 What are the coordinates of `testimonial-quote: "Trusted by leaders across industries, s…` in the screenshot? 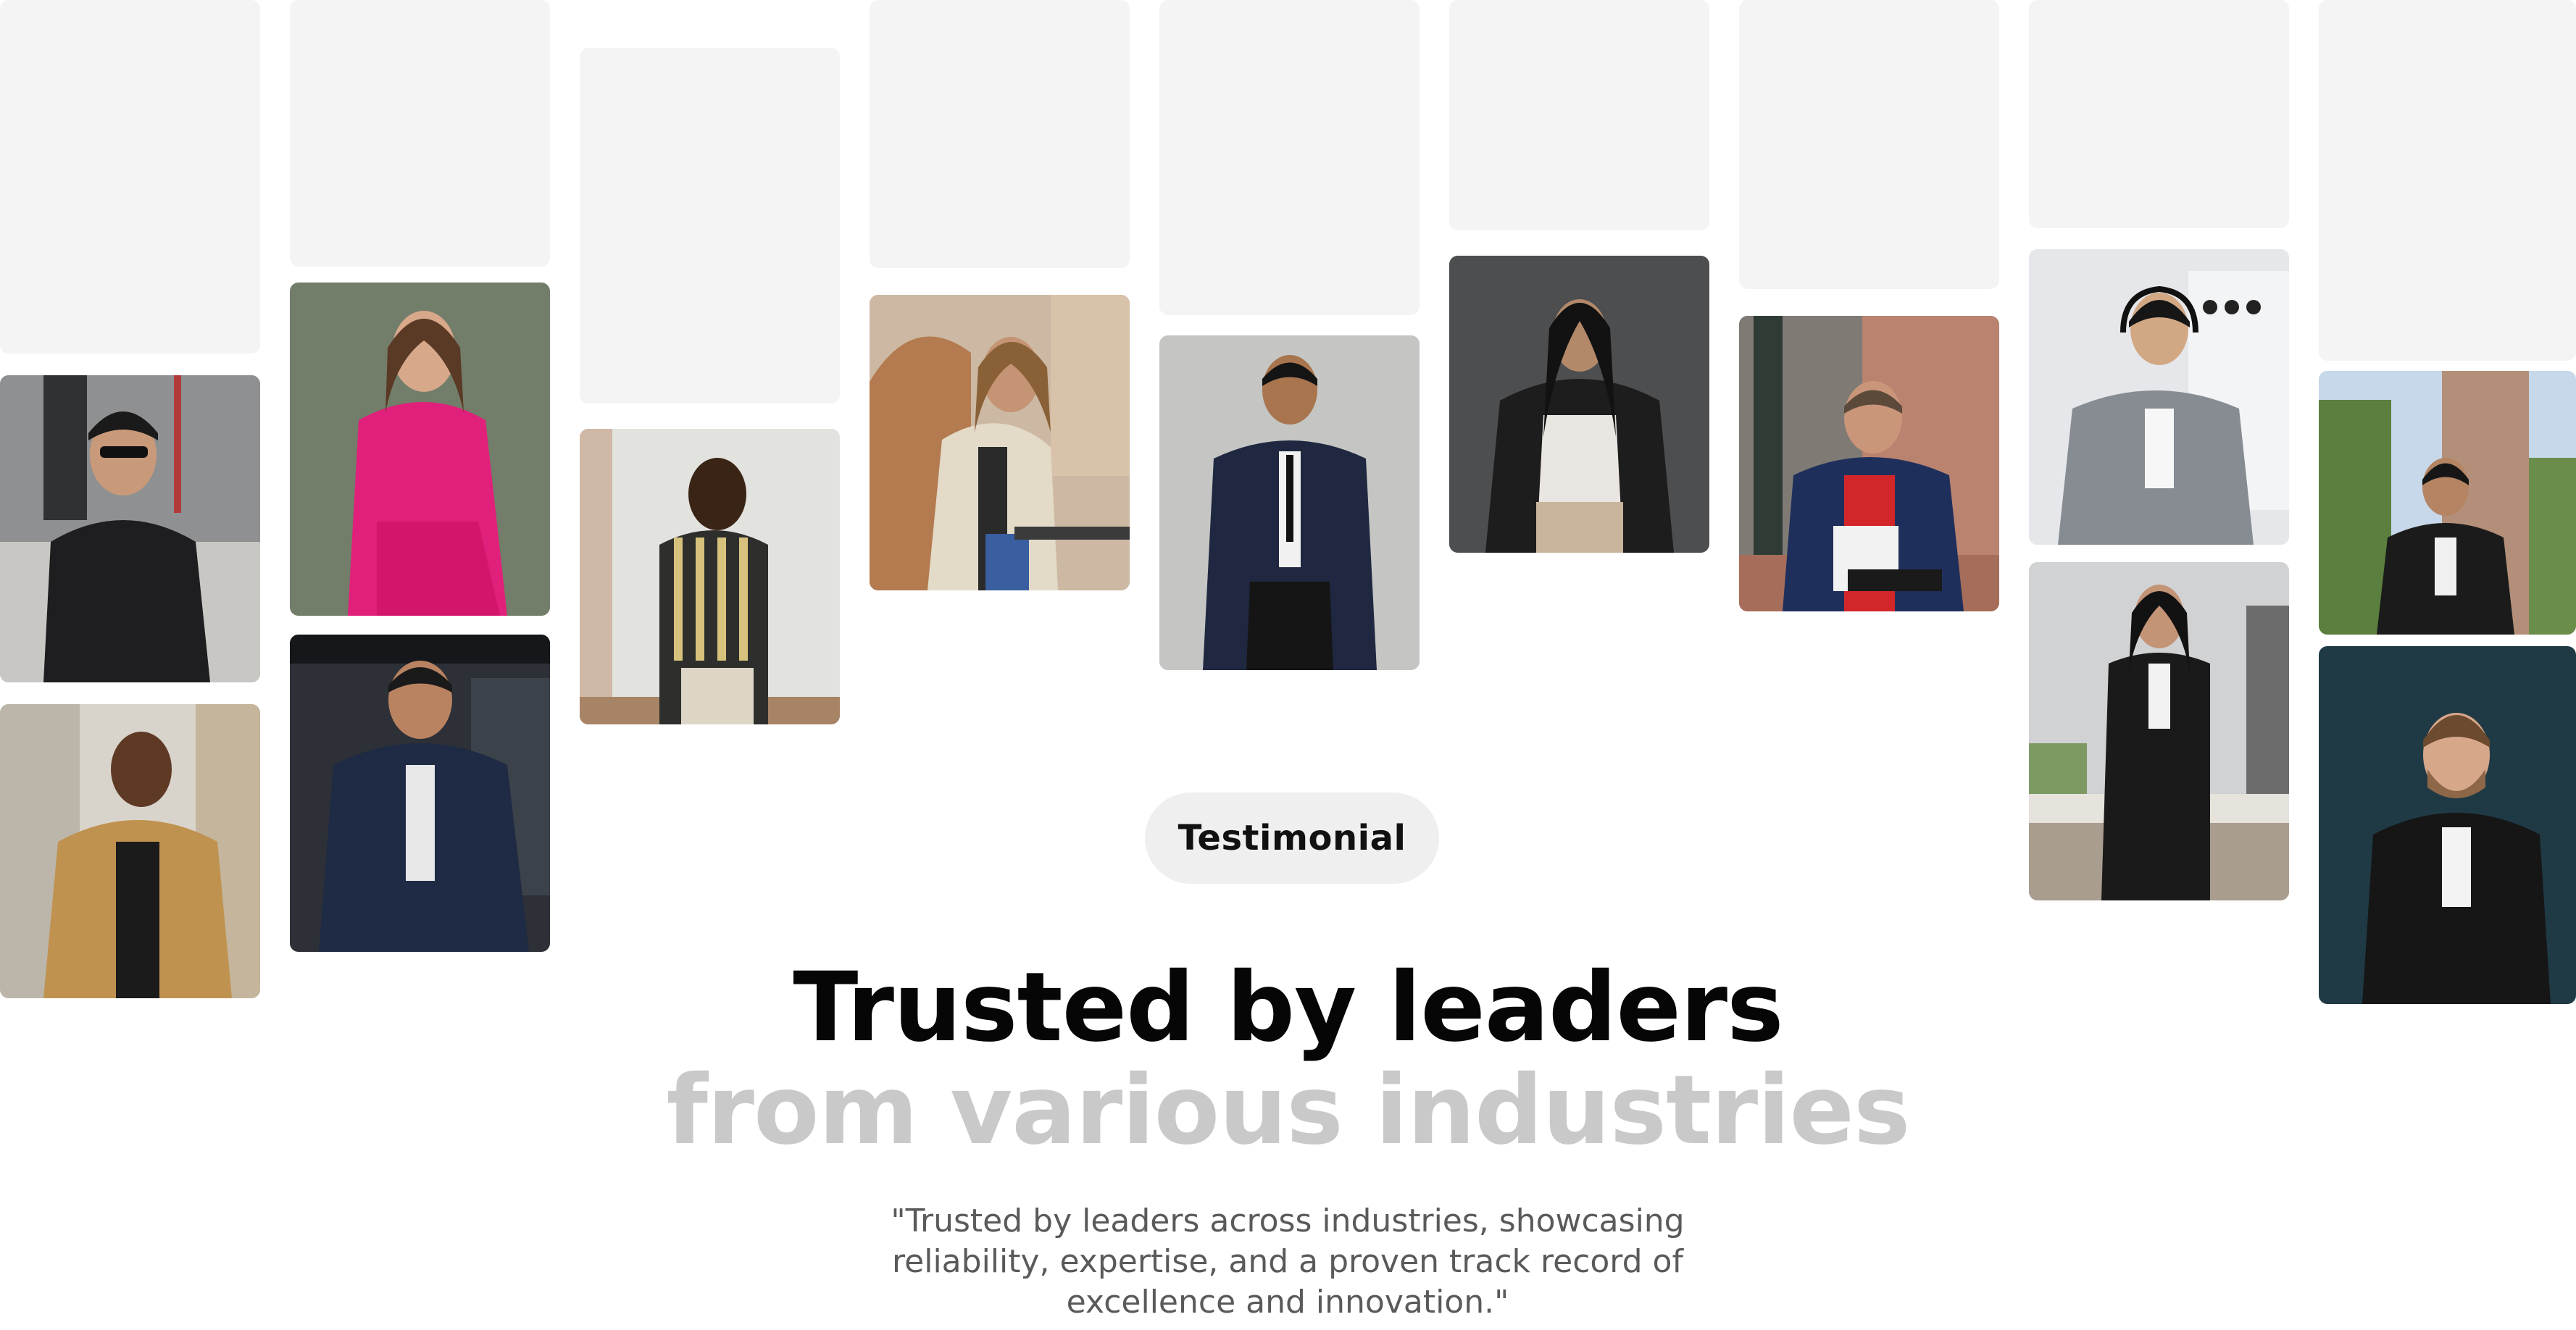 It's located at (1288, 1262).